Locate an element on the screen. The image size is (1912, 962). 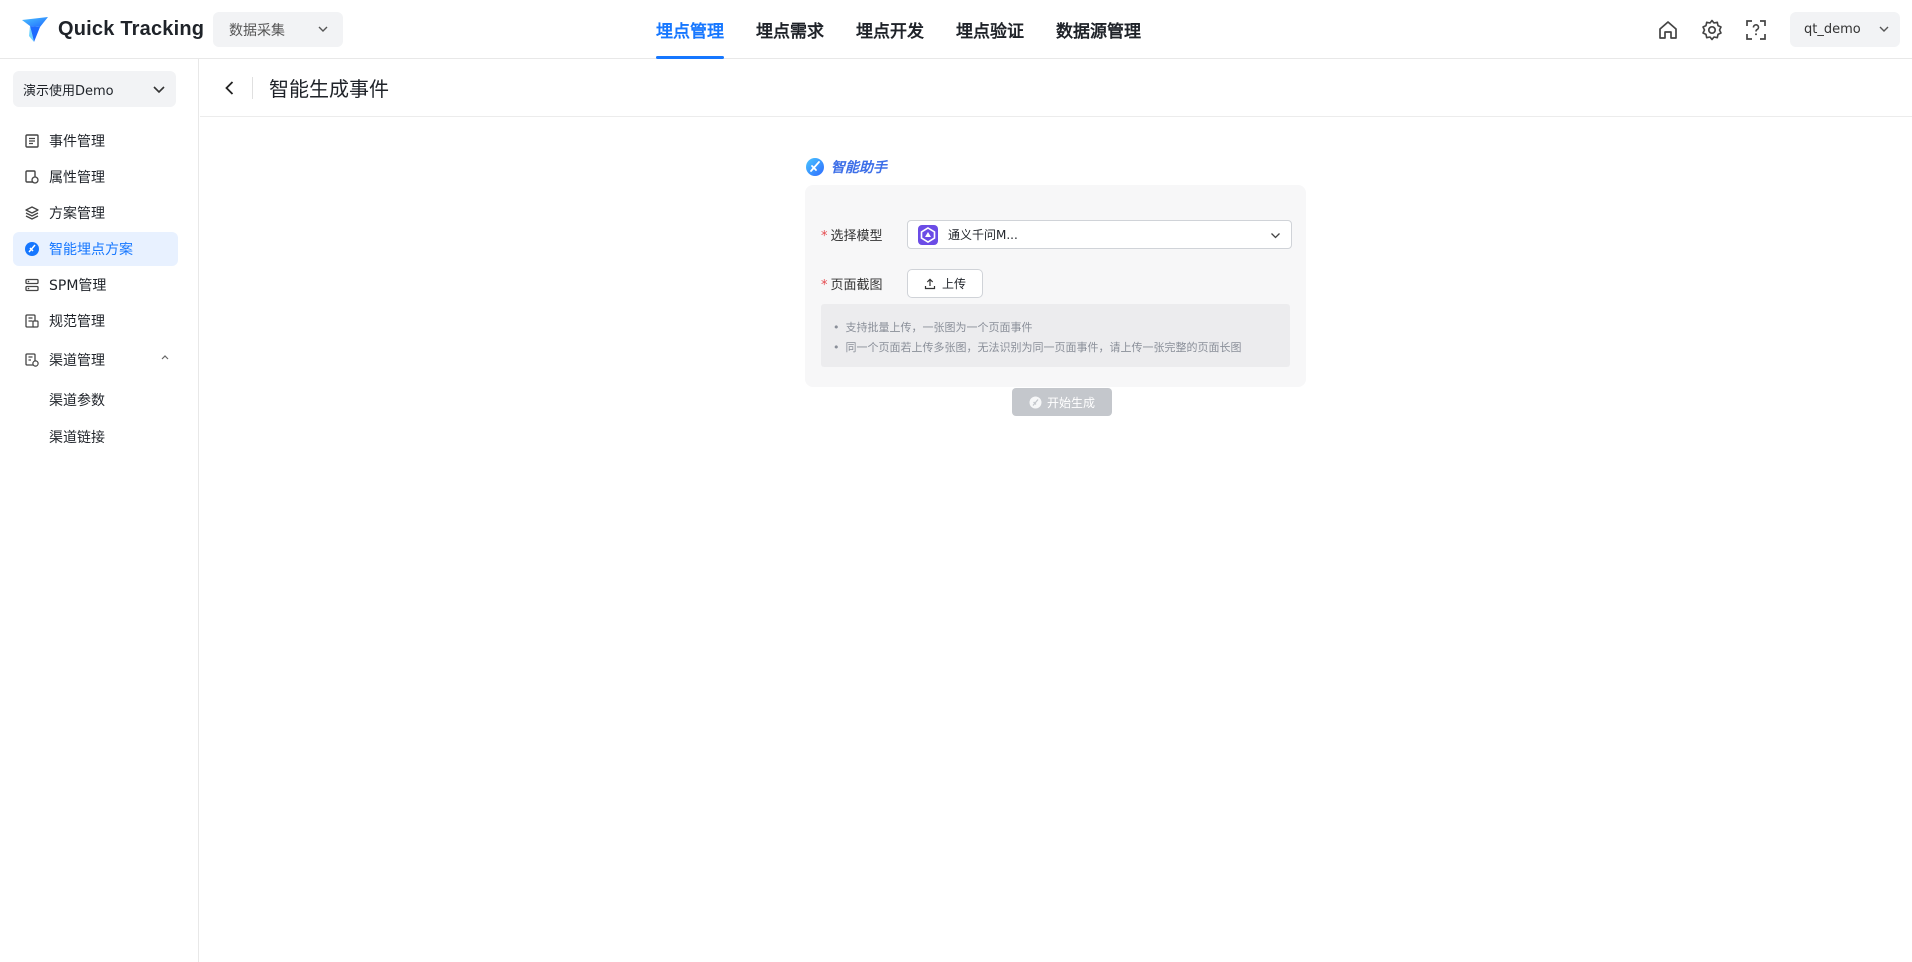
model-label: * 选择模型 is located at coordinates (864, 234).